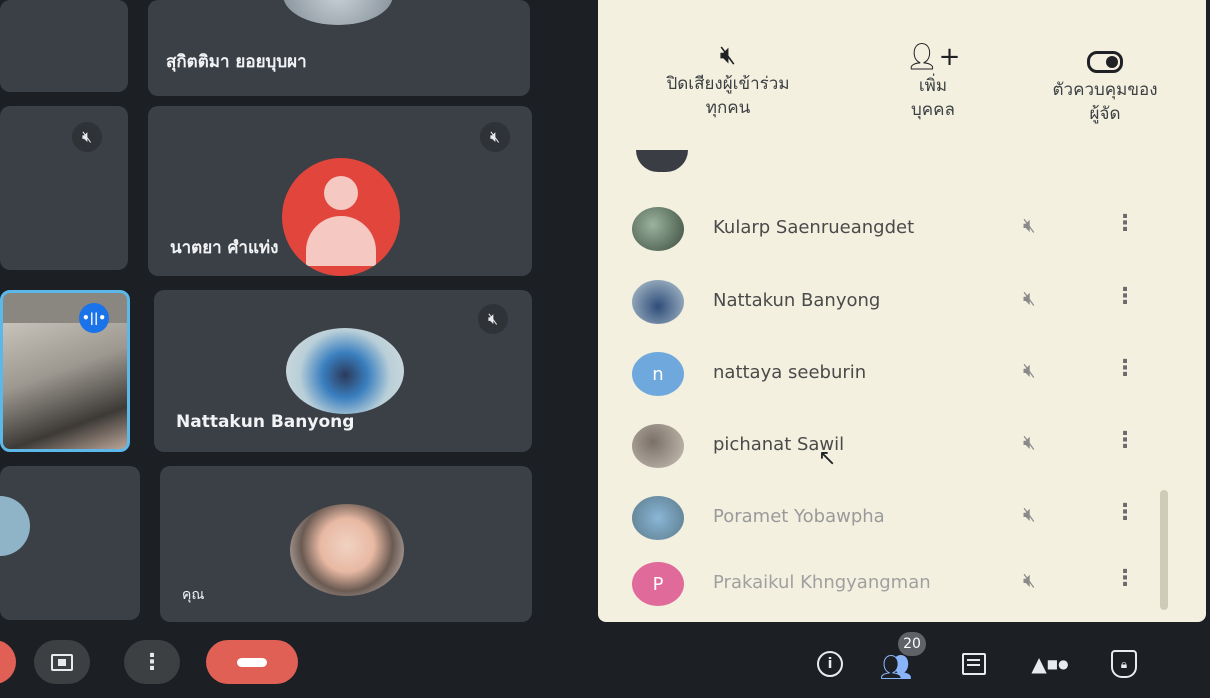 The width and height of the screenshot is (1210, 698). I want to click on participant-name: Prakaikul Khngyangman, so click(822, 582).